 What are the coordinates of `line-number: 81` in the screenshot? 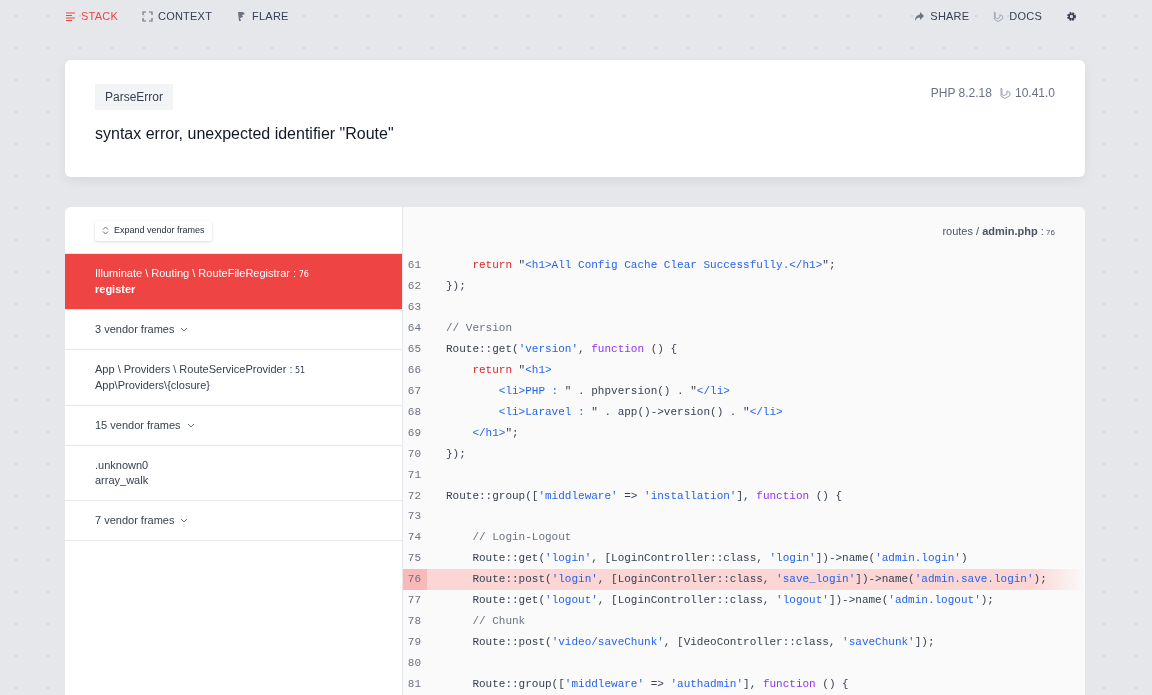 It's located at (414, 684).